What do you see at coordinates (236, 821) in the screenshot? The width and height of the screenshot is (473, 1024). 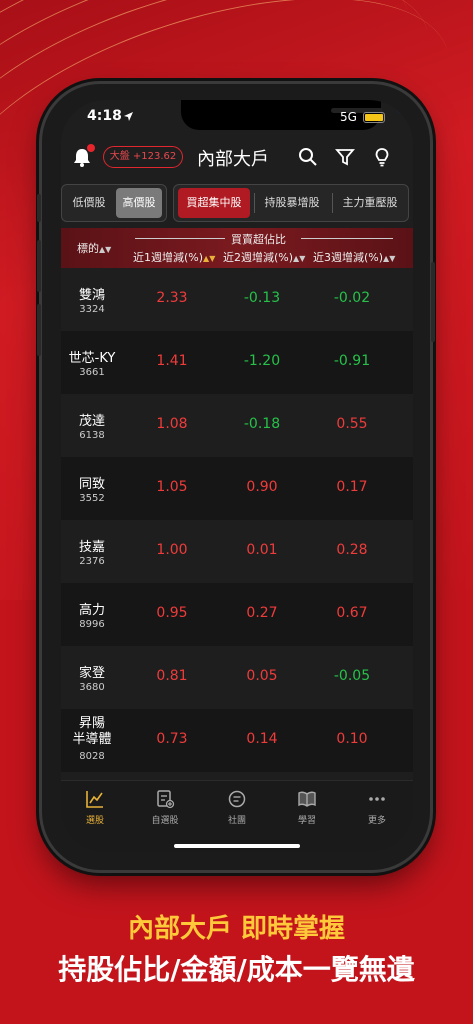 I see `tab-label: 社團` at bounding box center [236, 821].